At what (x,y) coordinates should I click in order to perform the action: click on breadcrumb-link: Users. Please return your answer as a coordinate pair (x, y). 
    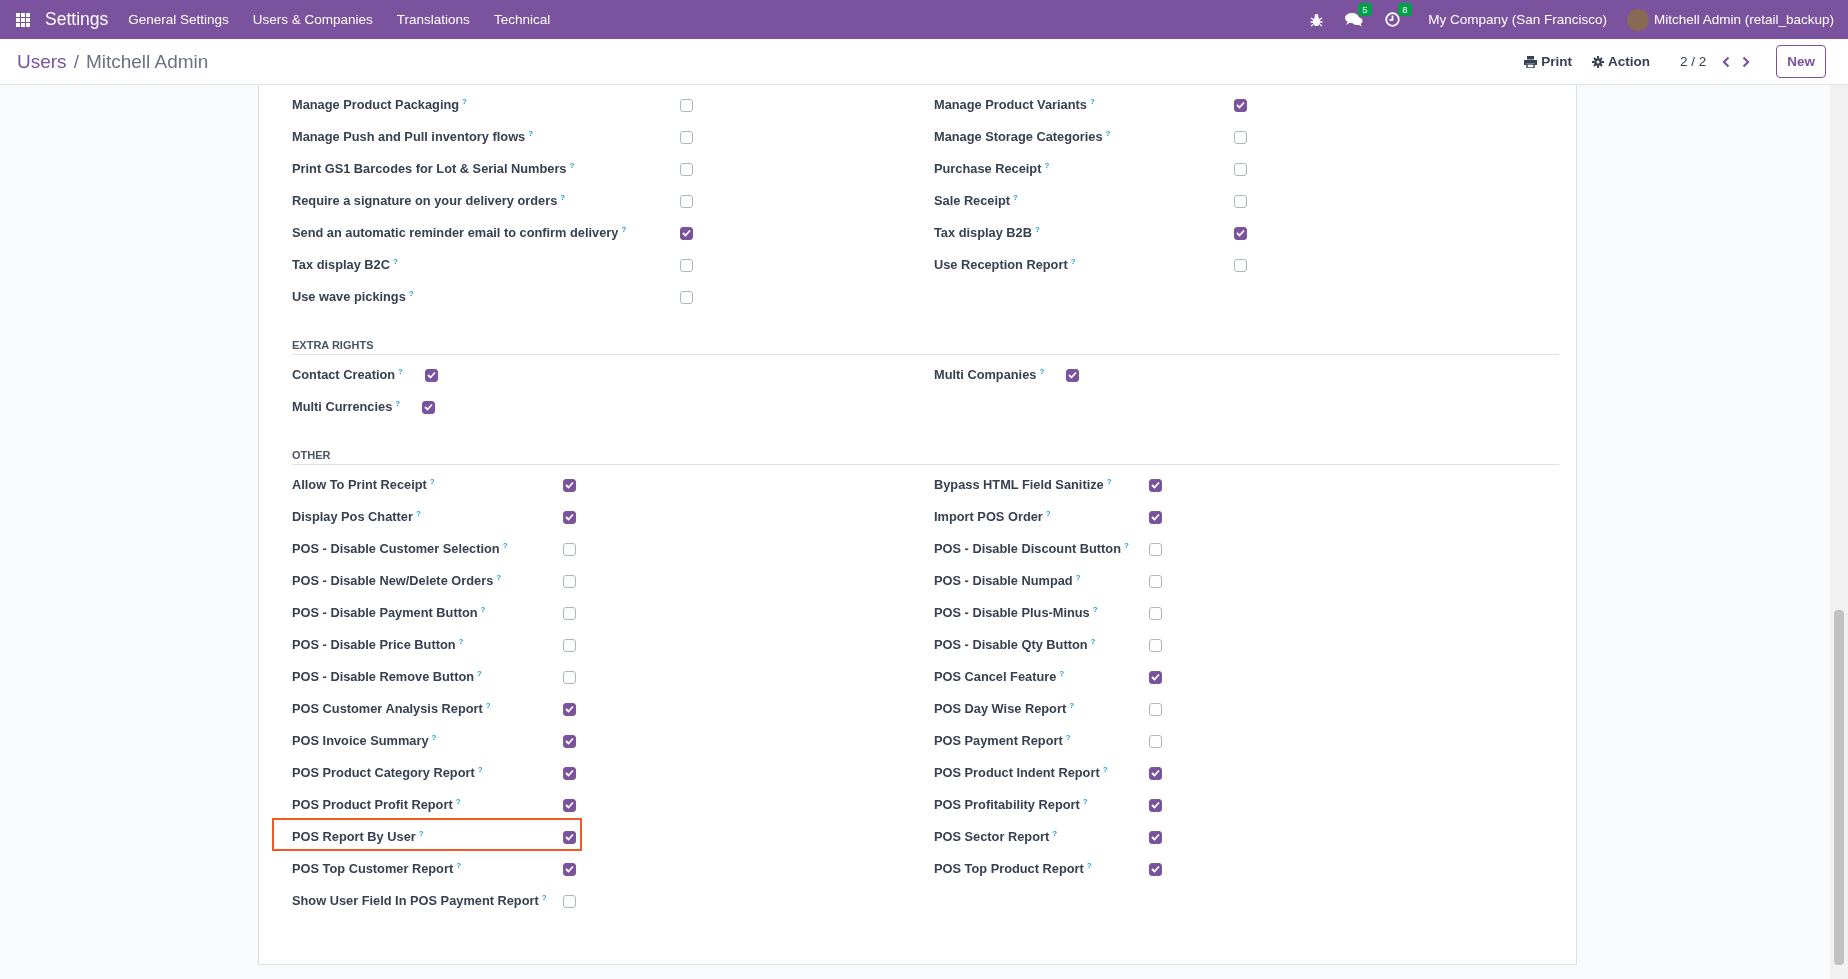
    Looking at the image, I should click on (42, 61).